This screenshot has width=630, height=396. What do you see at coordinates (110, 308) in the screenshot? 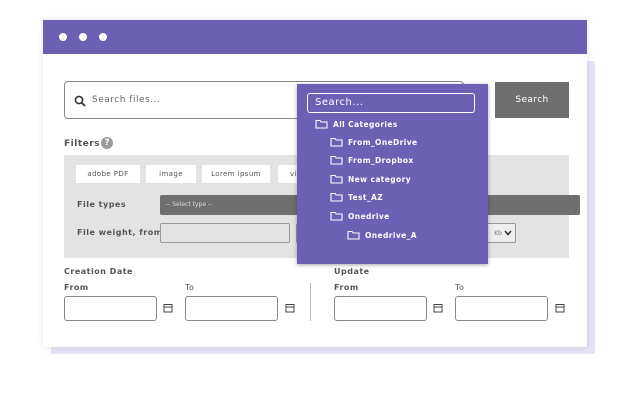
I see `creation-from-input` at bounding box center [110, 308].